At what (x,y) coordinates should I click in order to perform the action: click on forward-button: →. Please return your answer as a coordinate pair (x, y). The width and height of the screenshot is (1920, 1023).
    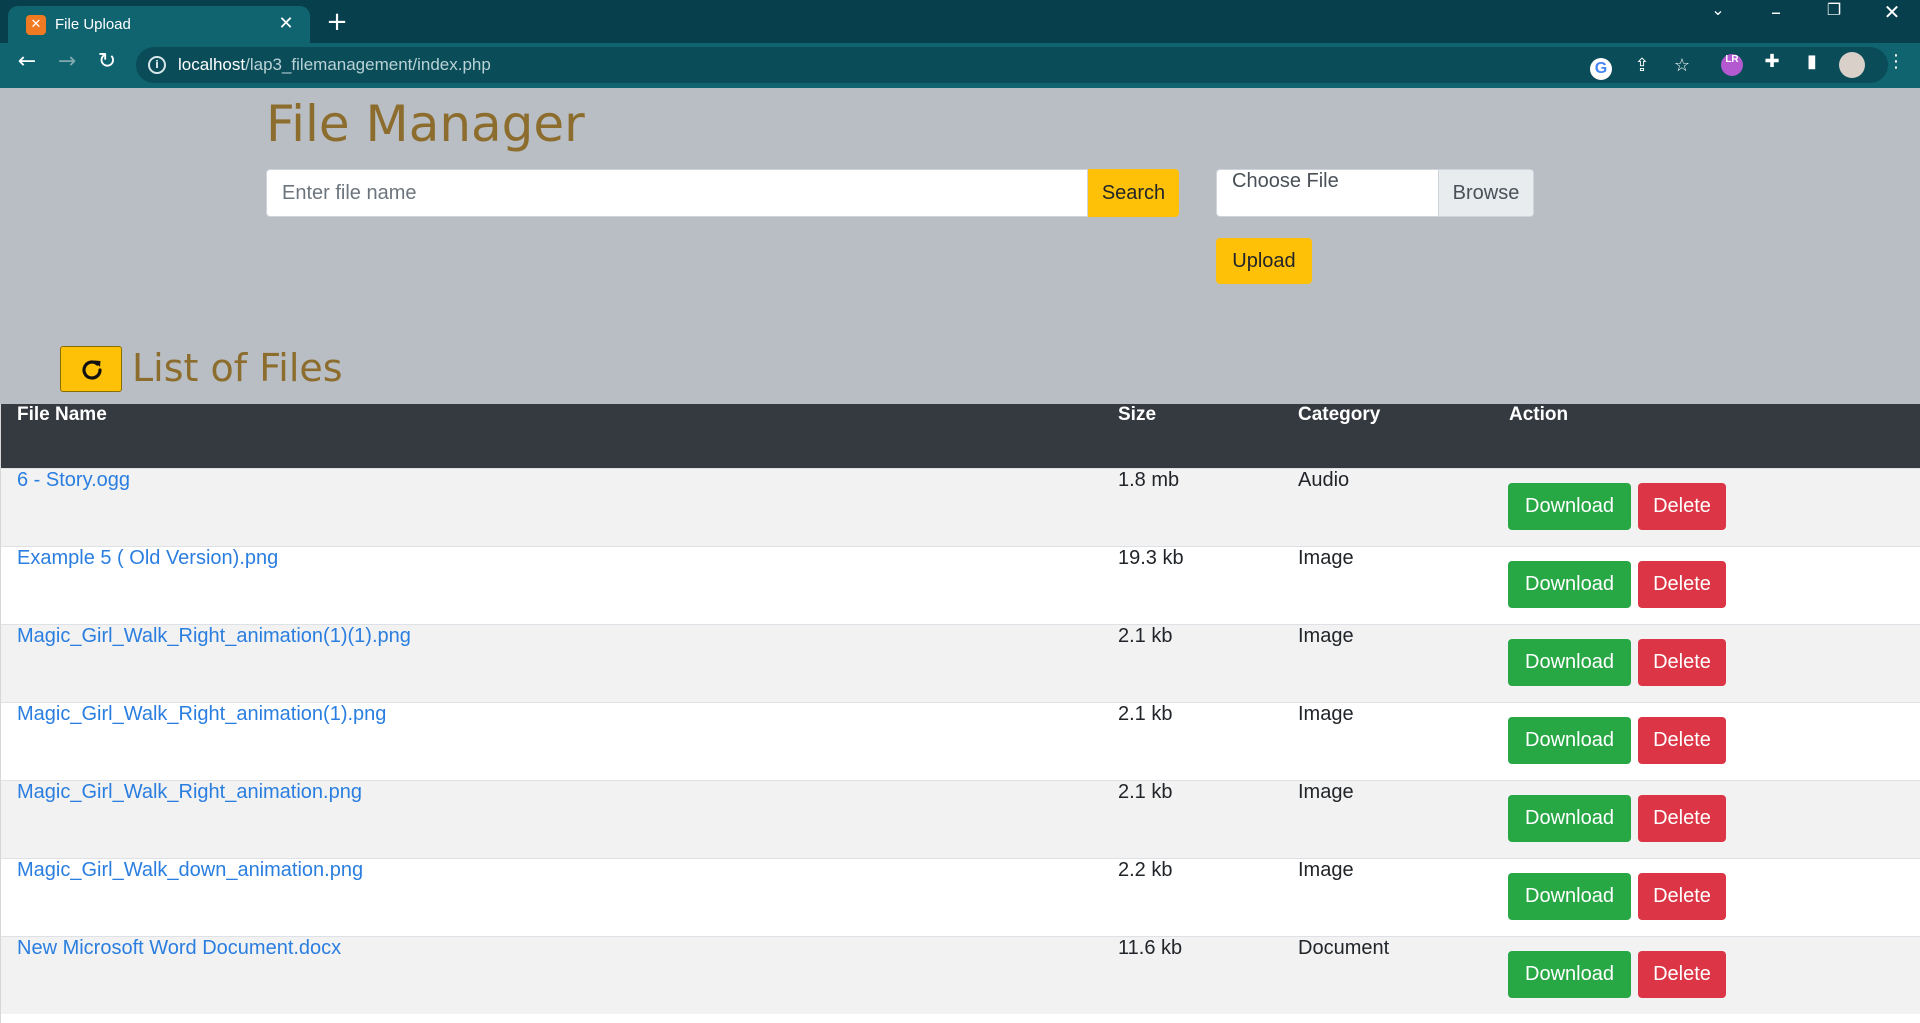
    Looking at the image, I should click on (67, 66).